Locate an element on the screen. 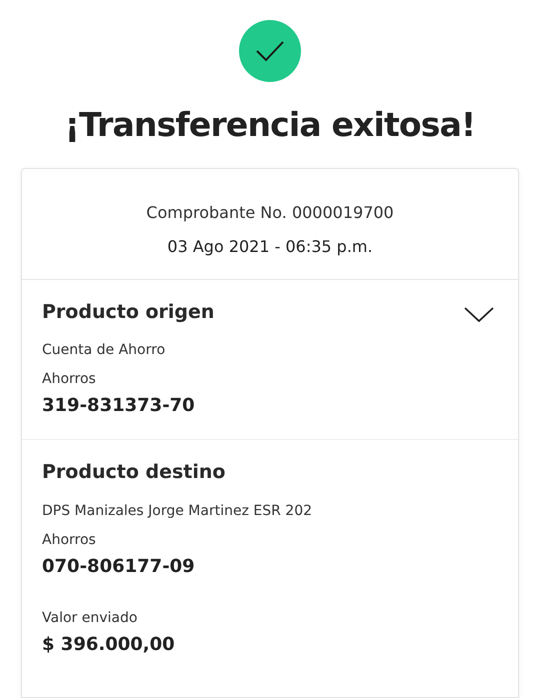 This screenshot has height=698, width=540. field-label: Cuenta de Ahorro is located at coordinates (104, 350).